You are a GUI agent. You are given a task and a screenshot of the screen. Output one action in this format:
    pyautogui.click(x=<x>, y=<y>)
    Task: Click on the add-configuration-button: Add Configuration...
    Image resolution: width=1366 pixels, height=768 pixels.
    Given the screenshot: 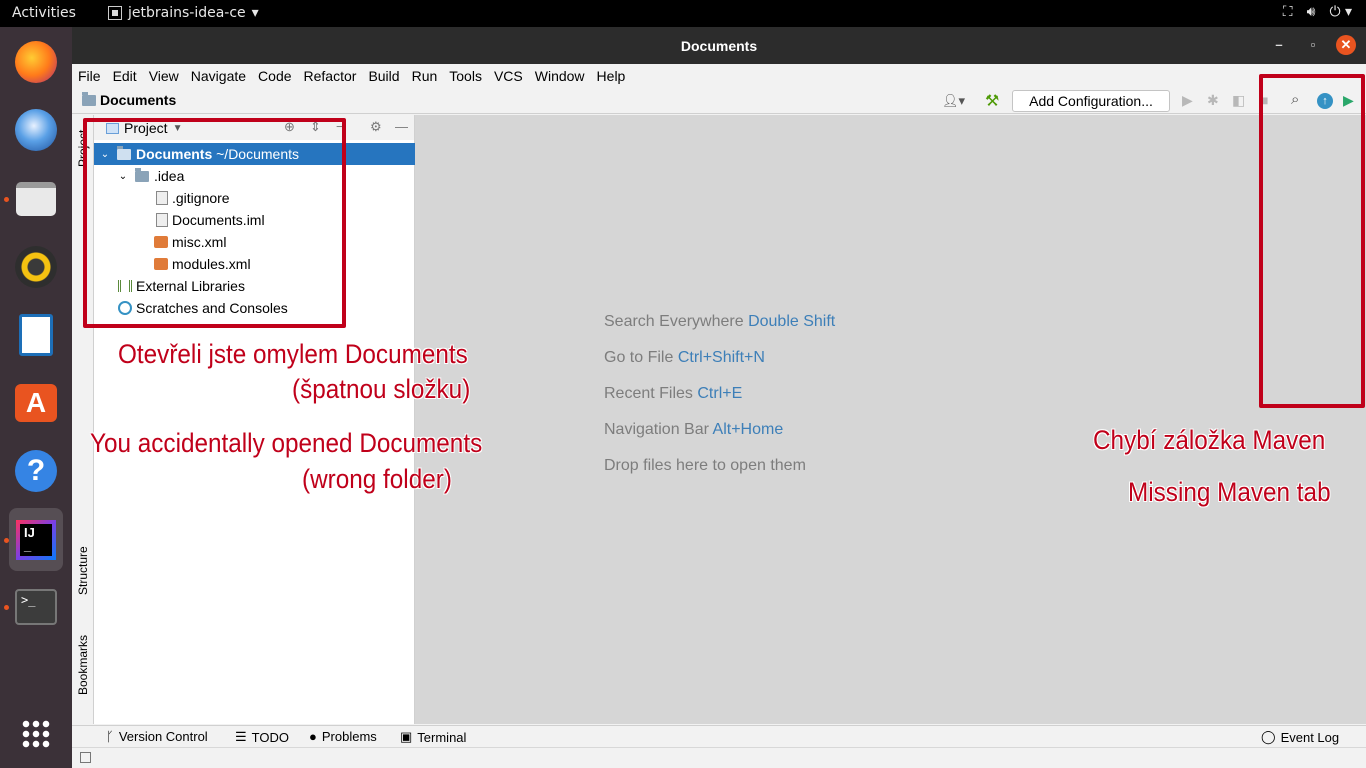 What is the action you would take?
    pyautogui.click(x=1091, y=101)
    